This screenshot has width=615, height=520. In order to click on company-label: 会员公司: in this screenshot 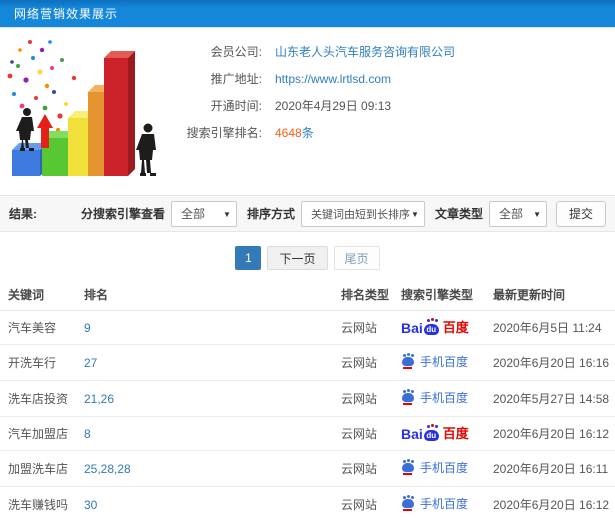, I will do `click(236, 52)`.